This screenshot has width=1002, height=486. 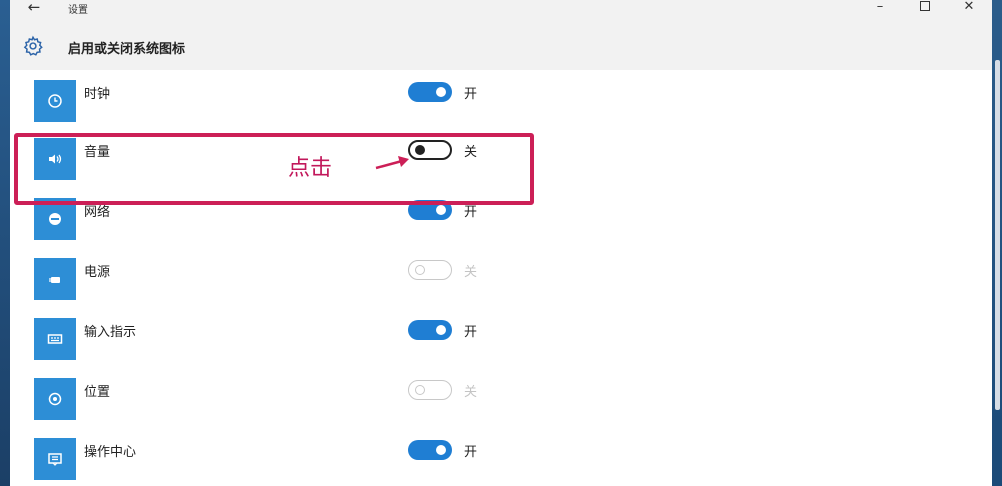 What do you see at coordinates (392, 163) in the screenshot?
I see `arrow-annotation-icon` at bounding box center [392, 163].